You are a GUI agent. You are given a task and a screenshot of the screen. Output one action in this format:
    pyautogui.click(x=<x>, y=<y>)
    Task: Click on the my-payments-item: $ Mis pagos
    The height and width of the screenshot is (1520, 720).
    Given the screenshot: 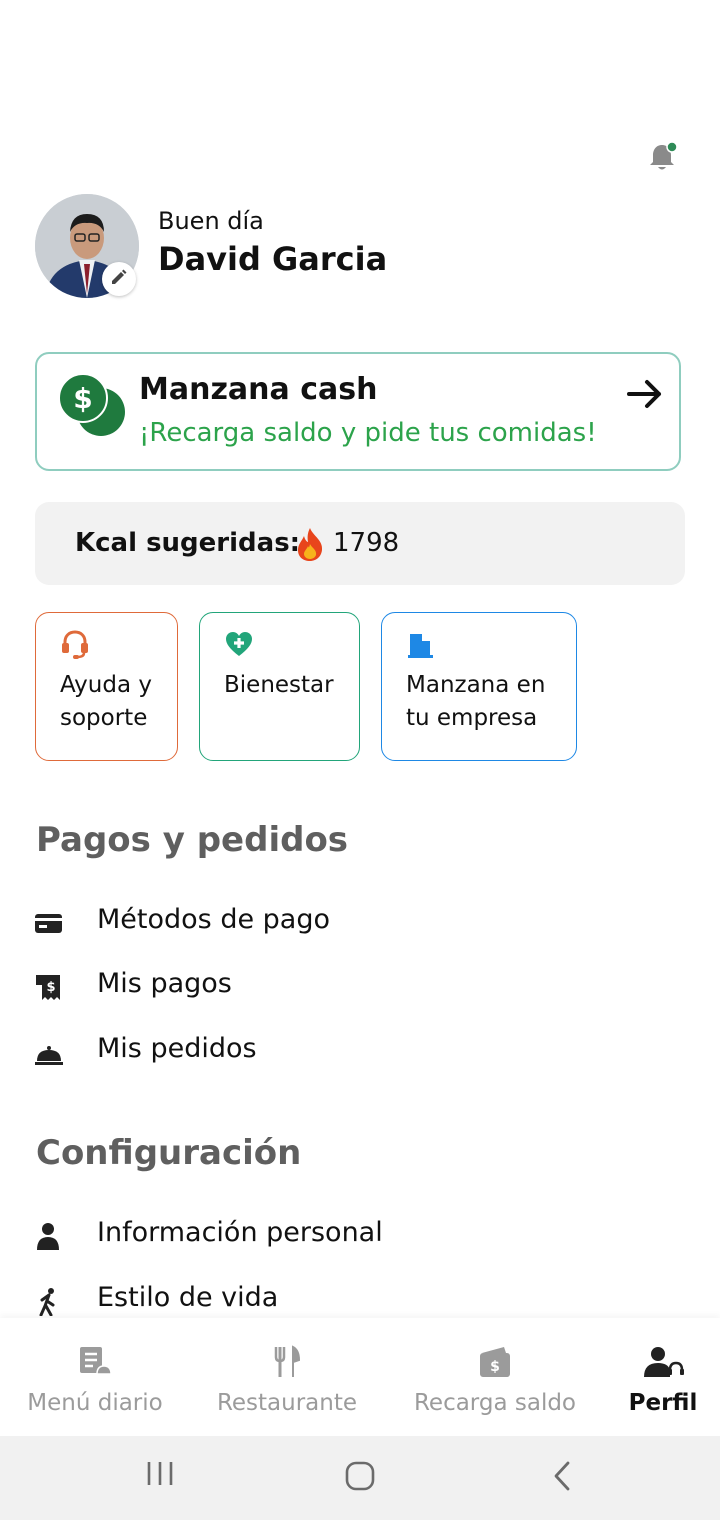 What is the action you would take?
    pyautogui.click(x=360, y=988)
    